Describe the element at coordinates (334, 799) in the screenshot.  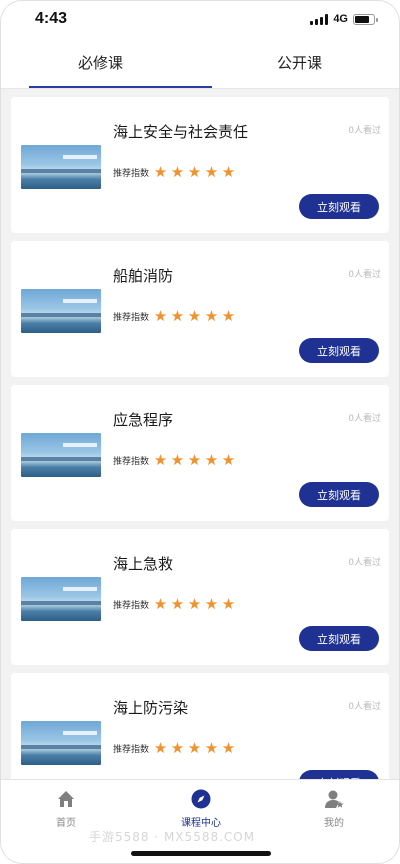
I see `profile-icon` at that location.